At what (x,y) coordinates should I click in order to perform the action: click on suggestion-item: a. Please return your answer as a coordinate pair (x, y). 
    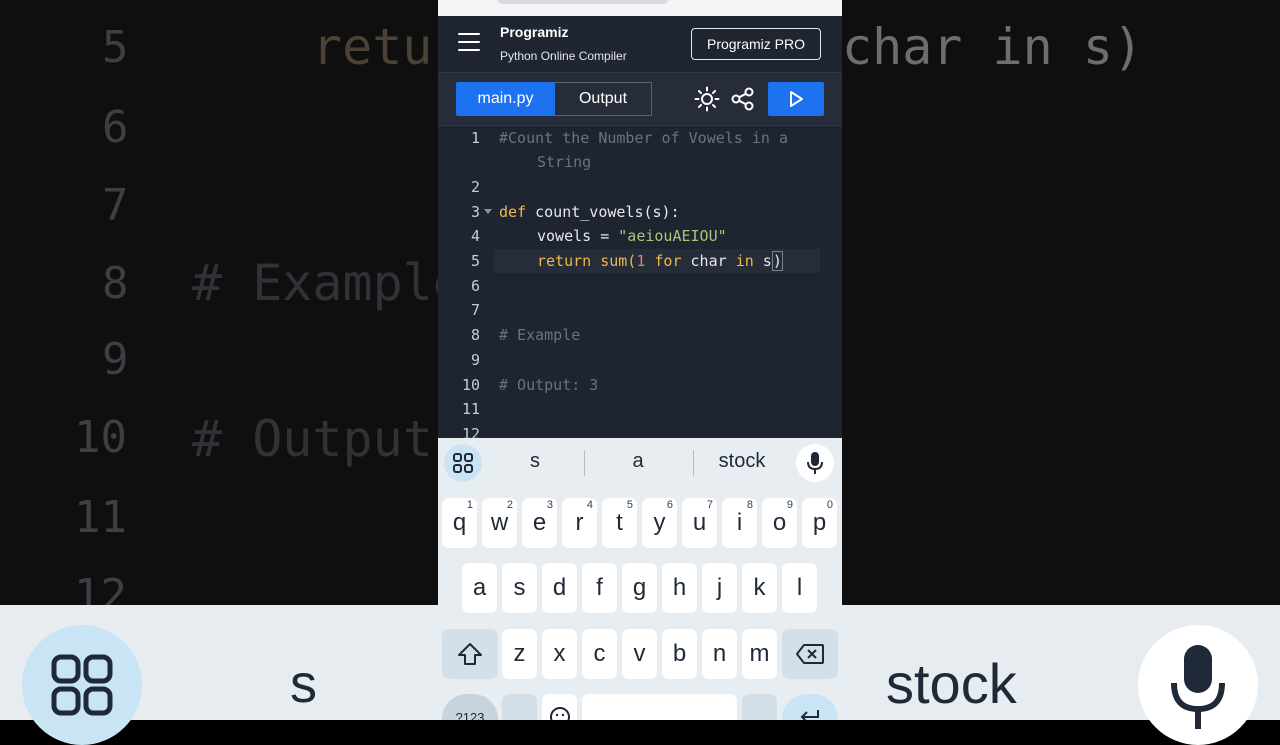
    Looking at the image, I should click on (638, 461).